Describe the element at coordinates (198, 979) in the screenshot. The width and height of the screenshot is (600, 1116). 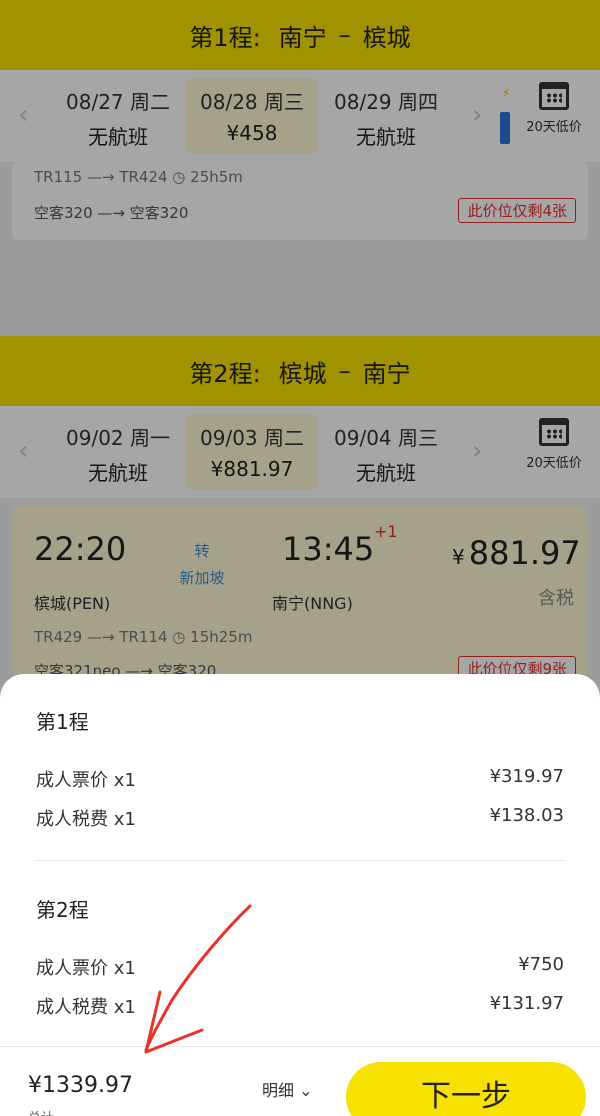
I see `annotation-arrow` at that location.